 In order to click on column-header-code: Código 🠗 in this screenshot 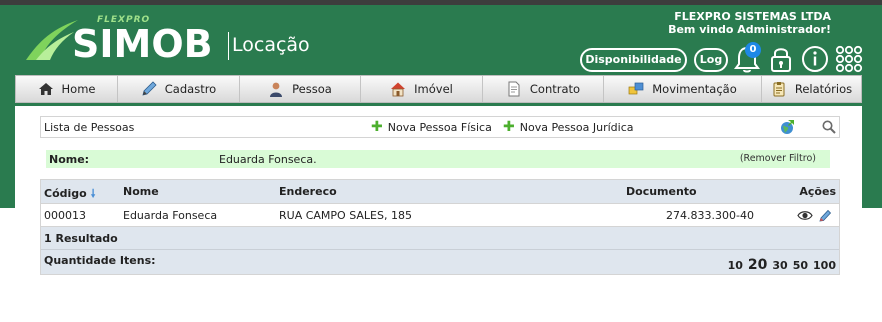, I will do `click(69, 194)`.